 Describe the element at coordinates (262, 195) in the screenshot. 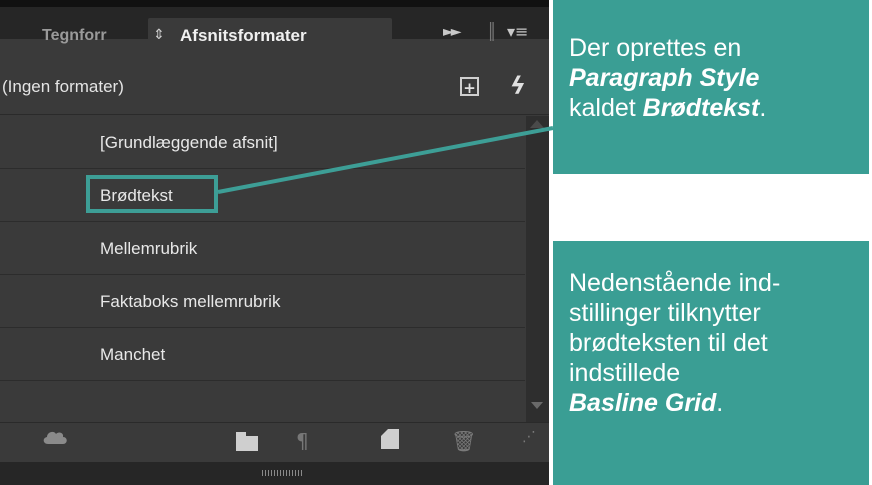

I see `list-item-brodtekst: Brødtekst` at that location.